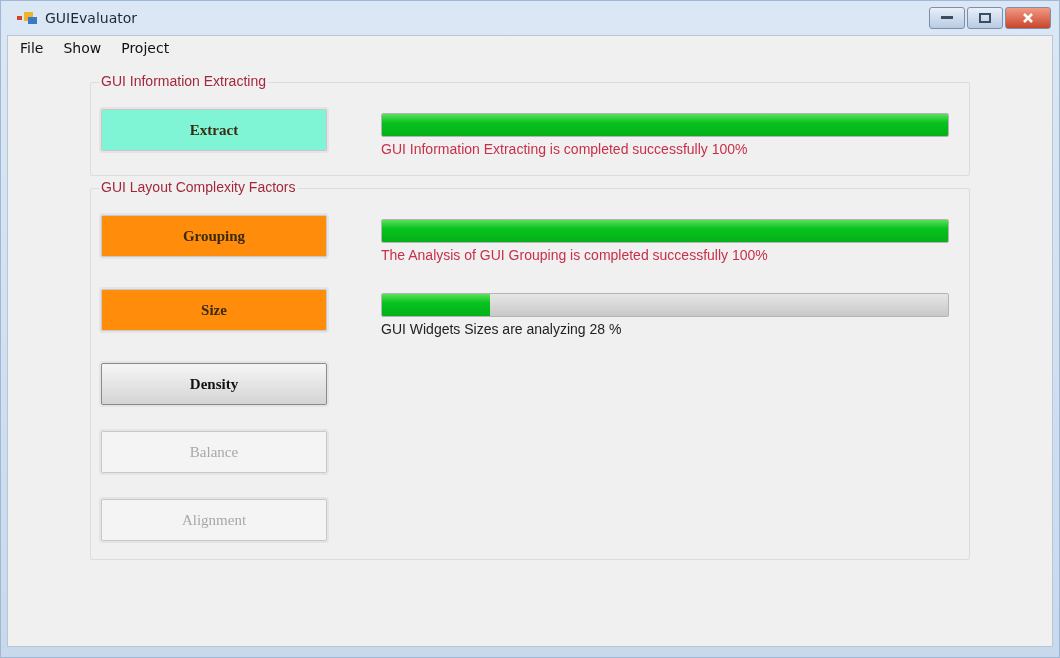 This screenshot has height=658, width=1060. What do you see at coordinates (214, 310) in the screenshot?
I see `factor-button: Size` at bounding box center [214, 310].